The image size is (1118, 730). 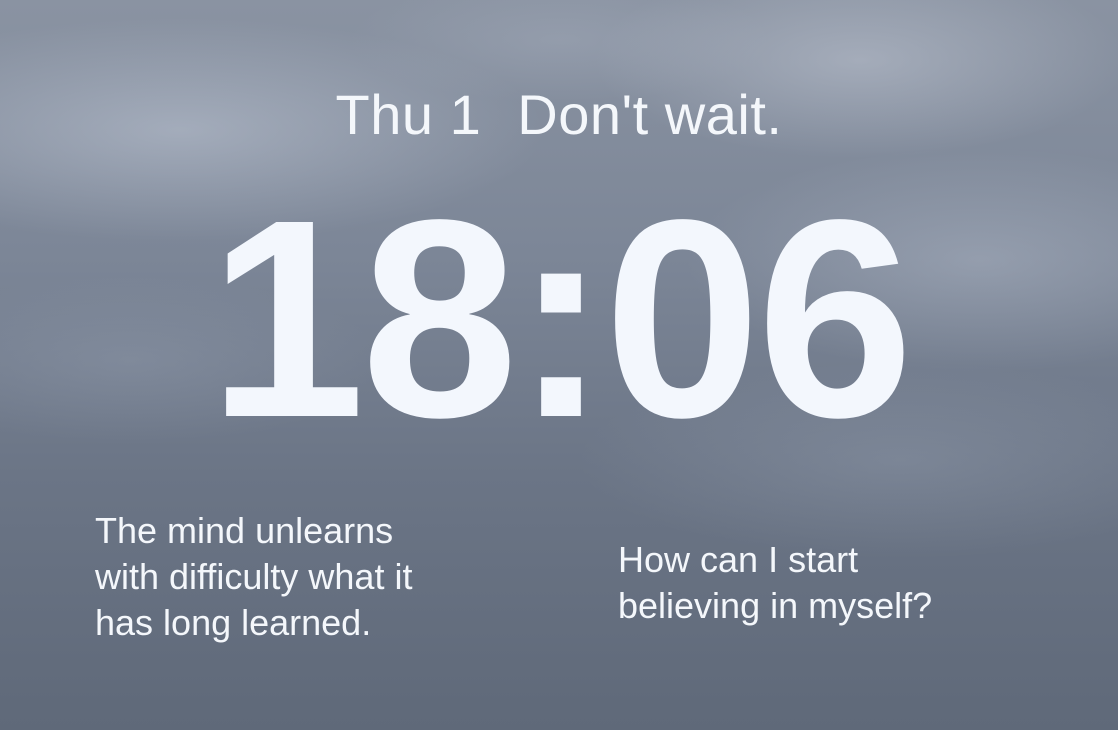 What do you see at coordinates (649, 114) in the screenshot?
I see `inline-widget-text: Don't wait.` at bounding box center [649, 114].